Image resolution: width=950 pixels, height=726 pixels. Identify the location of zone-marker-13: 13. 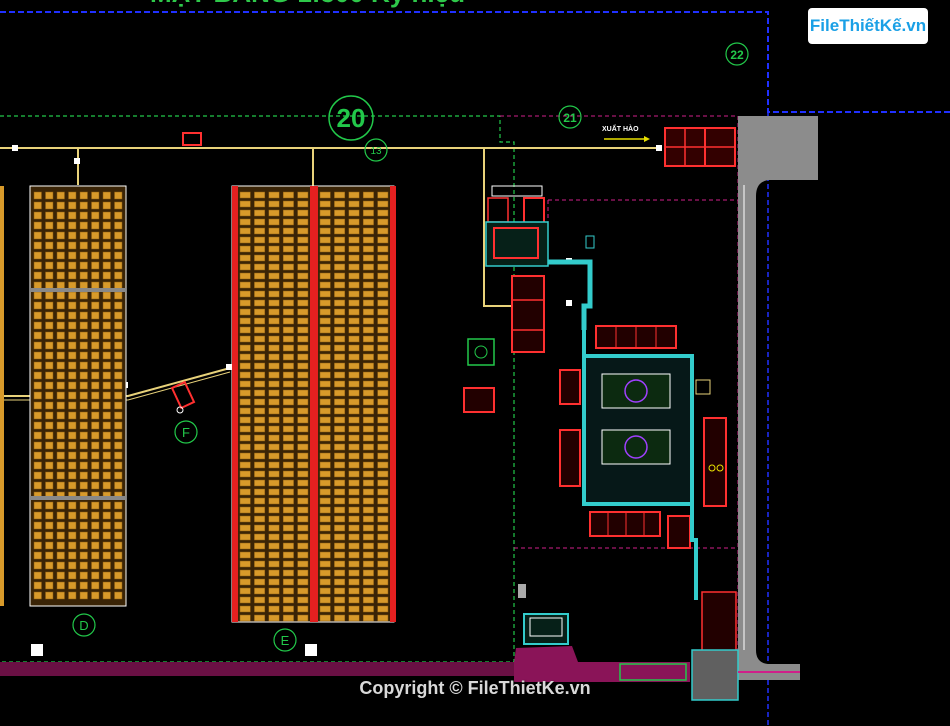
(376, 150).